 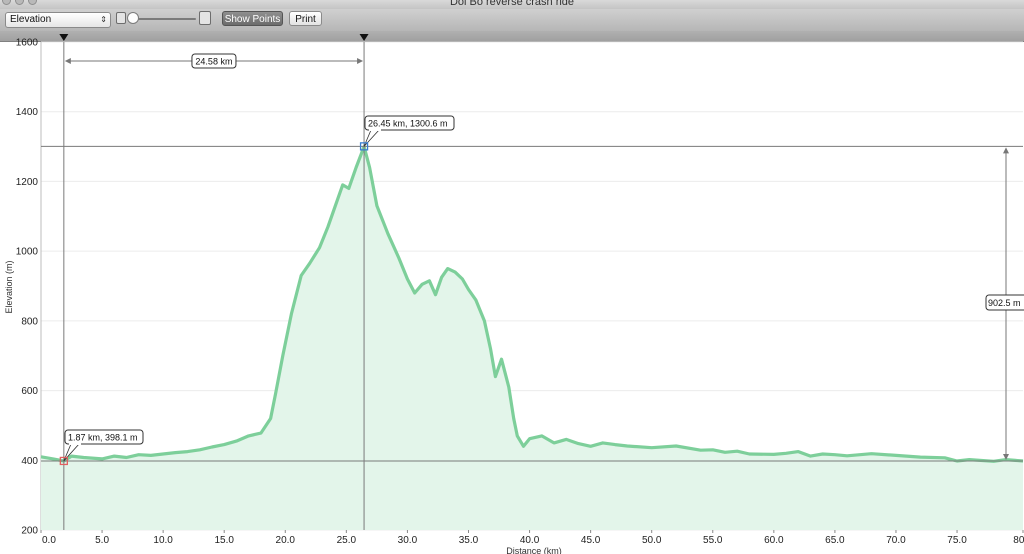 What do you see at coordinates (835, 540) in the screenshot?
I see `x-tick-label: 65.0` at bounding box center [835, 540].